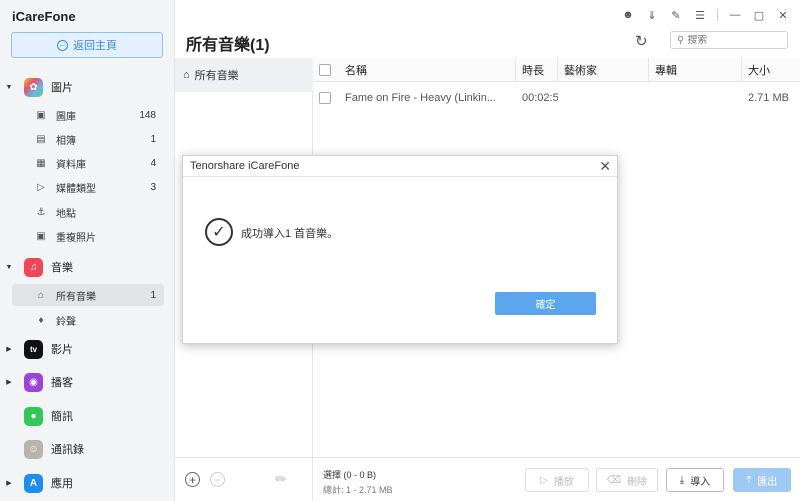 The width and height of the screenshot is (800, 501). I want to click on dialog-title: Tenorshare iCareFone, so click(245, 166).